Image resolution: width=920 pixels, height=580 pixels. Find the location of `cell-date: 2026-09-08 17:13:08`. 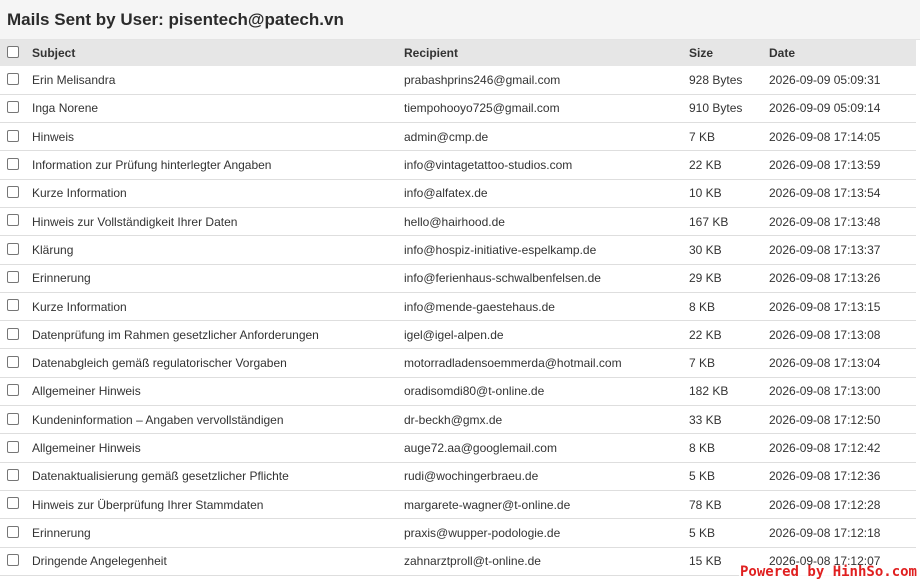

cell-date: 2026-09-08 17:13:08 is located at coordinates (825, 334).